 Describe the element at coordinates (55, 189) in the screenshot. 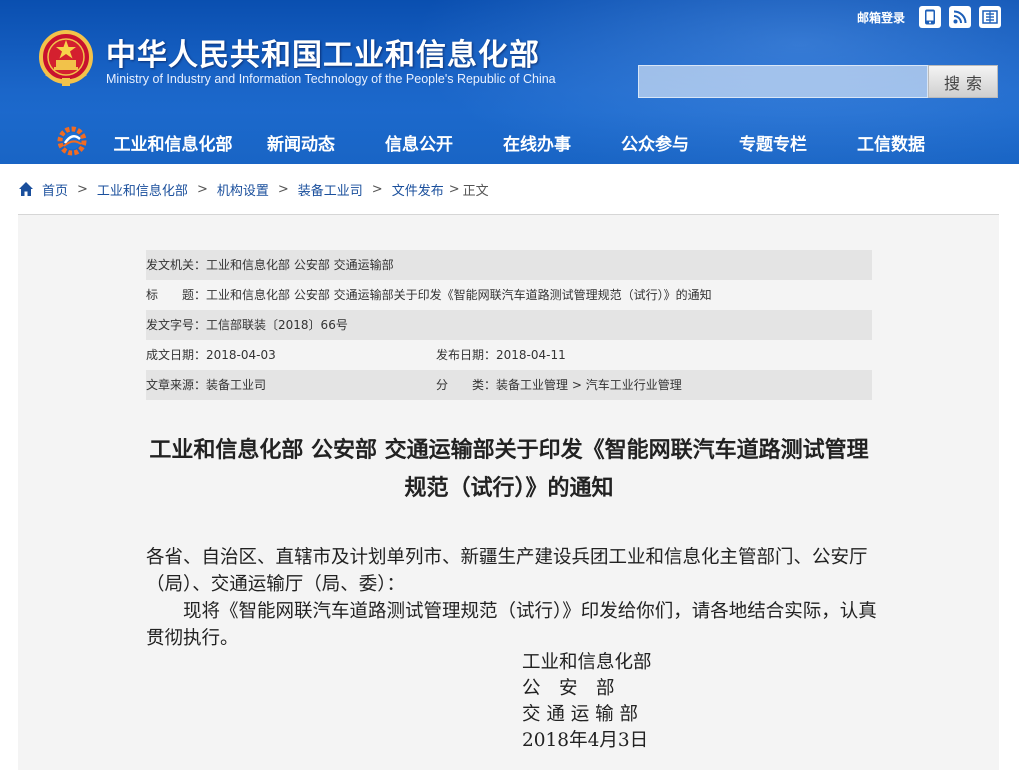

I see `breadcrumb-home: 首页` at that location.